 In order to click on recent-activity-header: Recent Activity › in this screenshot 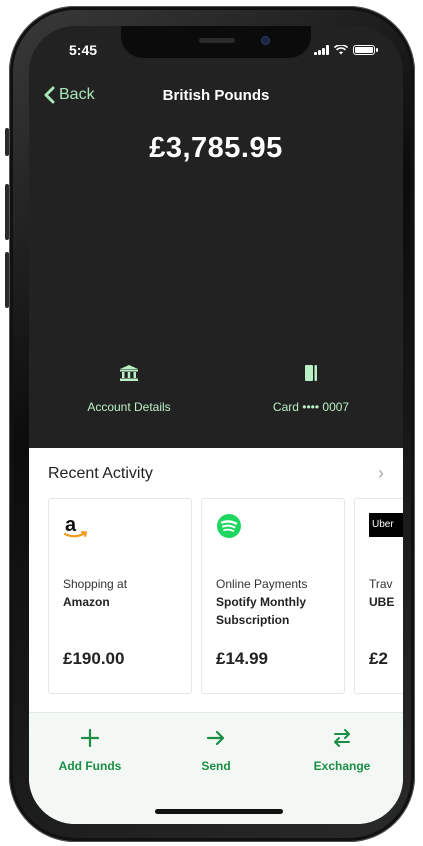, I will do `click(216, 473)`.